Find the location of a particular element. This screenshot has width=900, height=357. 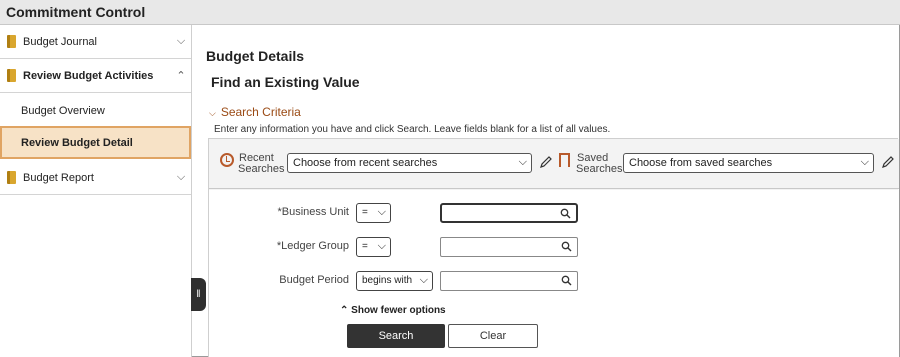

business-unit-label: *Business Unit is located at coordinates (313, 212).